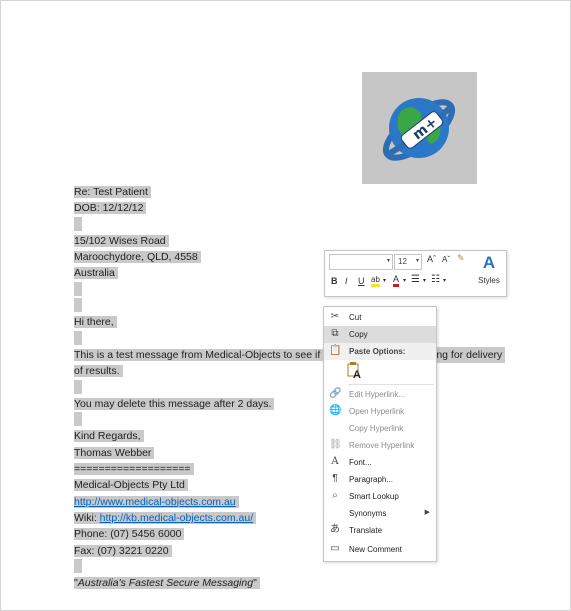 This screenshot has height=611, width=571. What do you see at coordinates (361, 281) in the screenshot?
I see `underline-button: U` at bounding box center [361, 281].